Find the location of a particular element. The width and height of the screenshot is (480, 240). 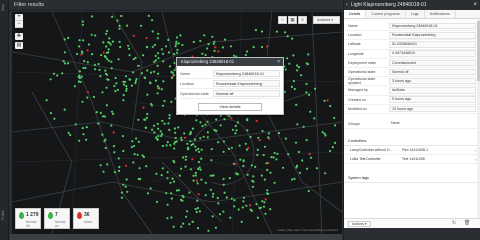

list-view-button: ≡ is located at coordinates (302, 20).